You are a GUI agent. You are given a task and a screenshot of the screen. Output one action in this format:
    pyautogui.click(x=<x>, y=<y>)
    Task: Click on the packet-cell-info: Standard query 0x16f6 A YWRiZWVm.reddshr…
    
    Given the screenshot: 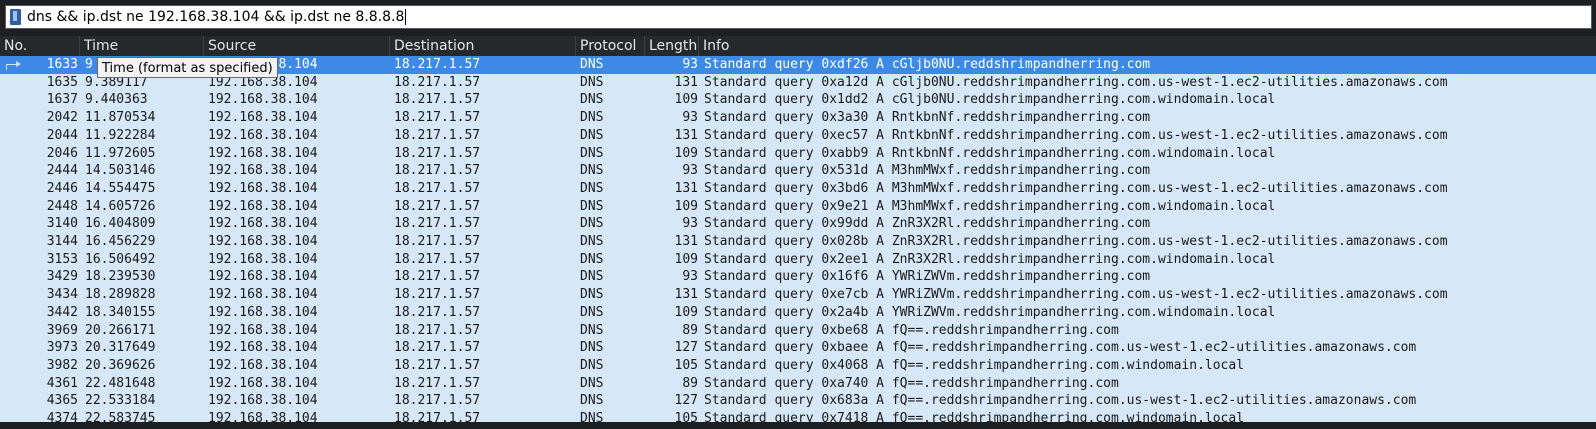 What is the action you would take?
    pyautogui.click(x=927, y=277)
    